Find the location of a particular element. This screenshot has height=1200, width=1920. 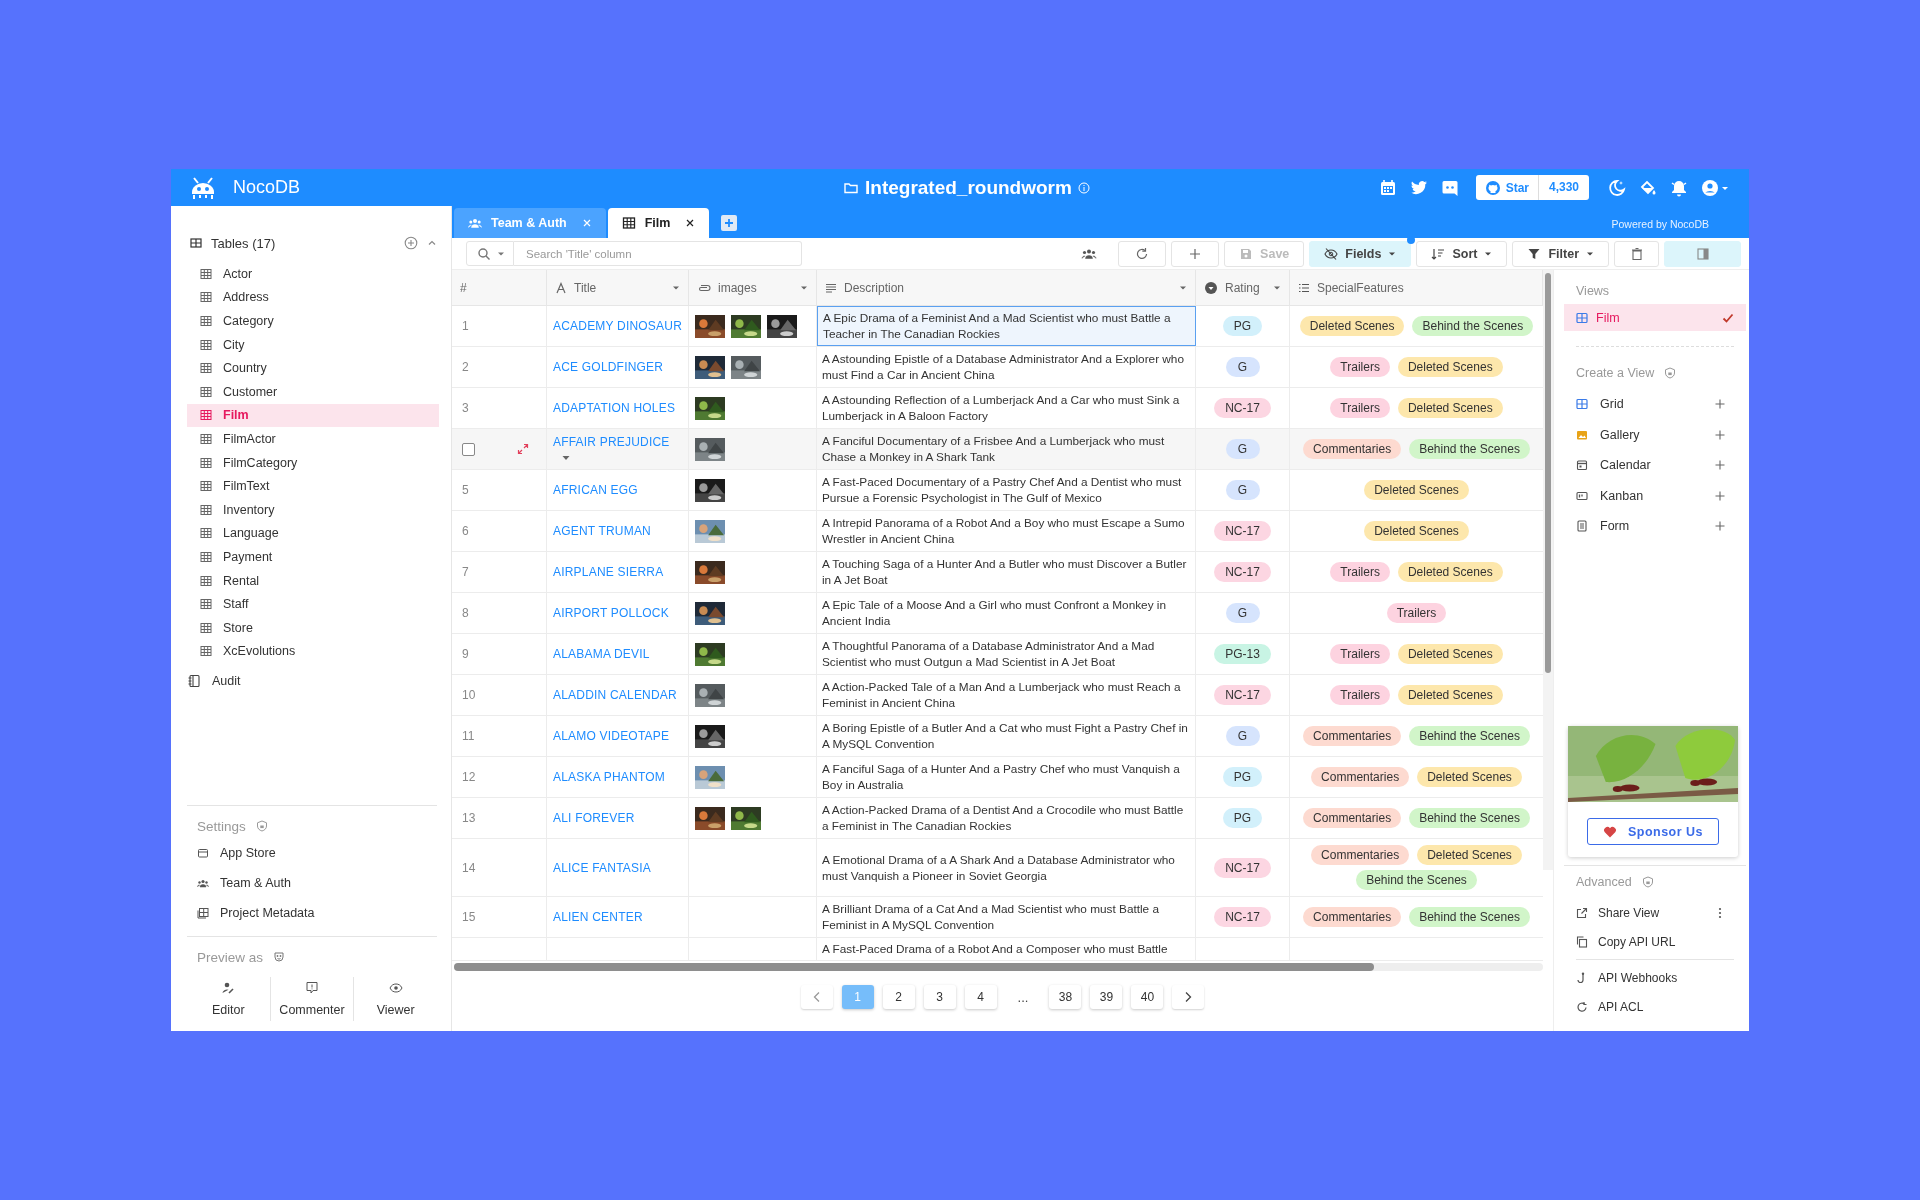

external-link-icon is located at coordinates (1582, 912).